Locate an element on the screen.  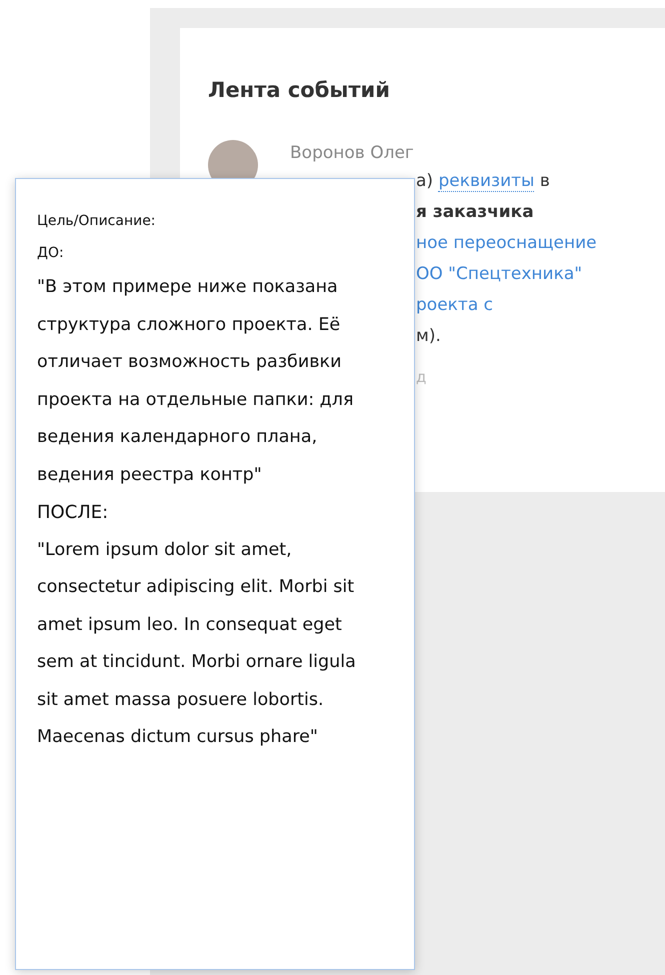
event-link: ОО "Спецтехника" is located at coordinates (499, 274).